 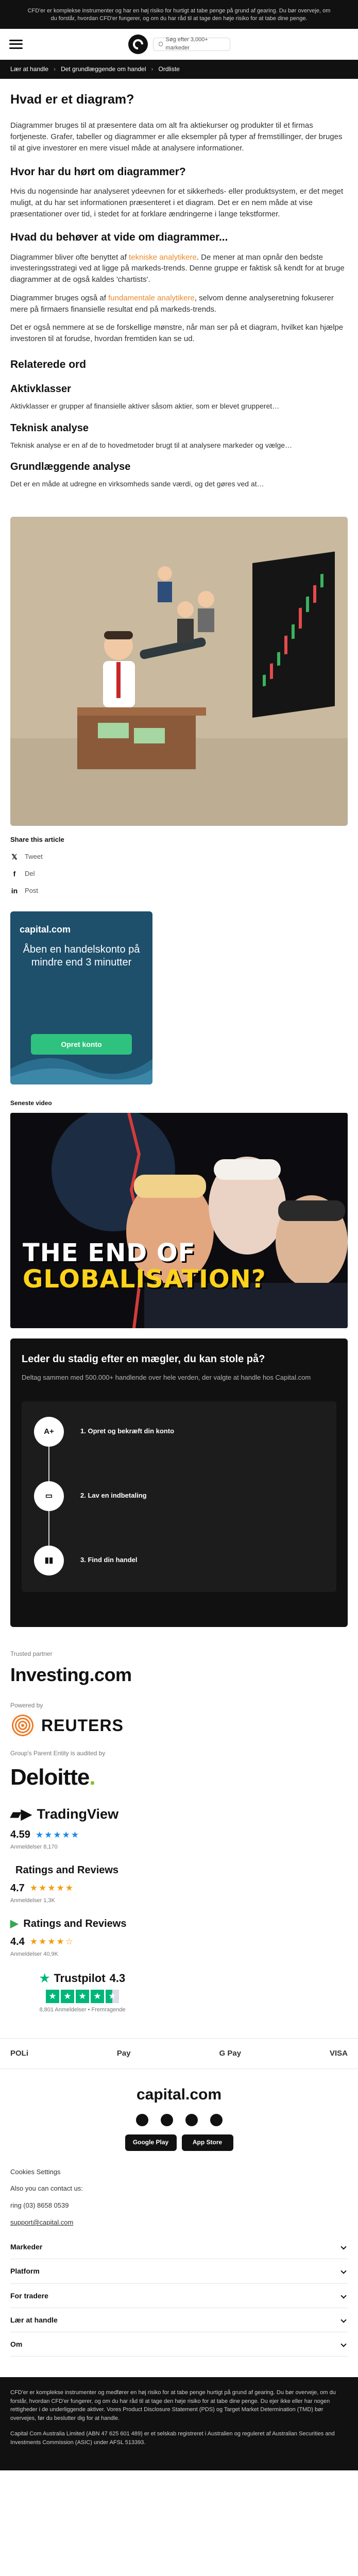 I want to click on deloitte-logo: Deloitte., so click(x=53, y=1777).